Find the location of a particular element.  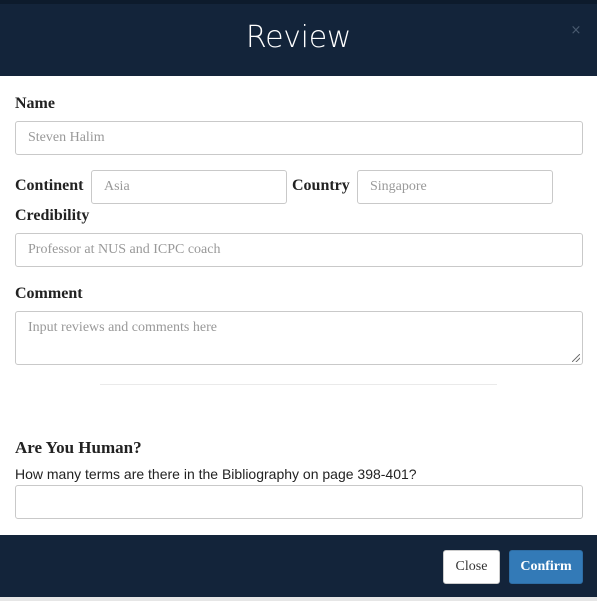

section-divider is located at coordinates (298, 384).